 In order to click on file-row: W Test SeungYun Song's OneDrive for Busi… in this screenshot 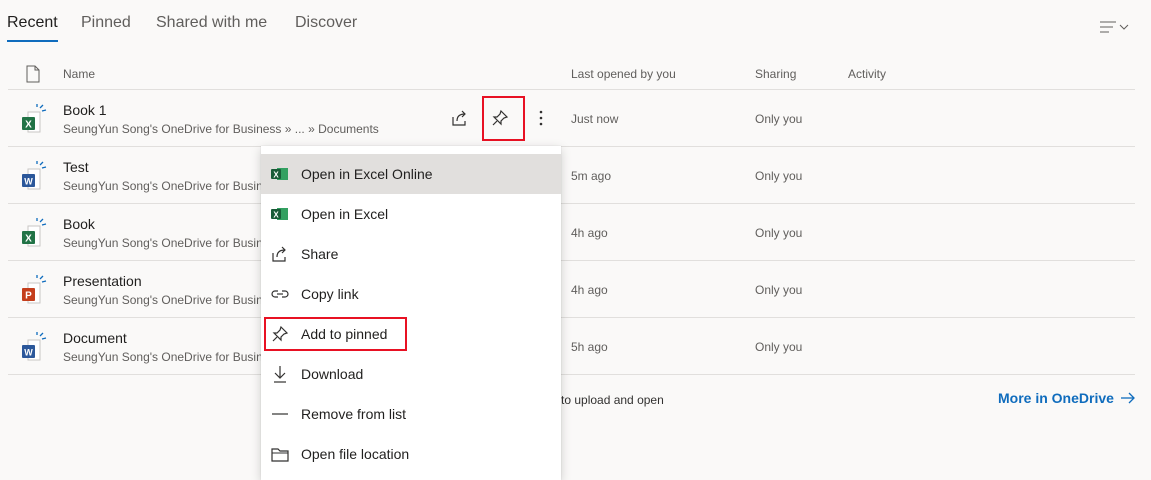, I will do `click(571, 175)`.